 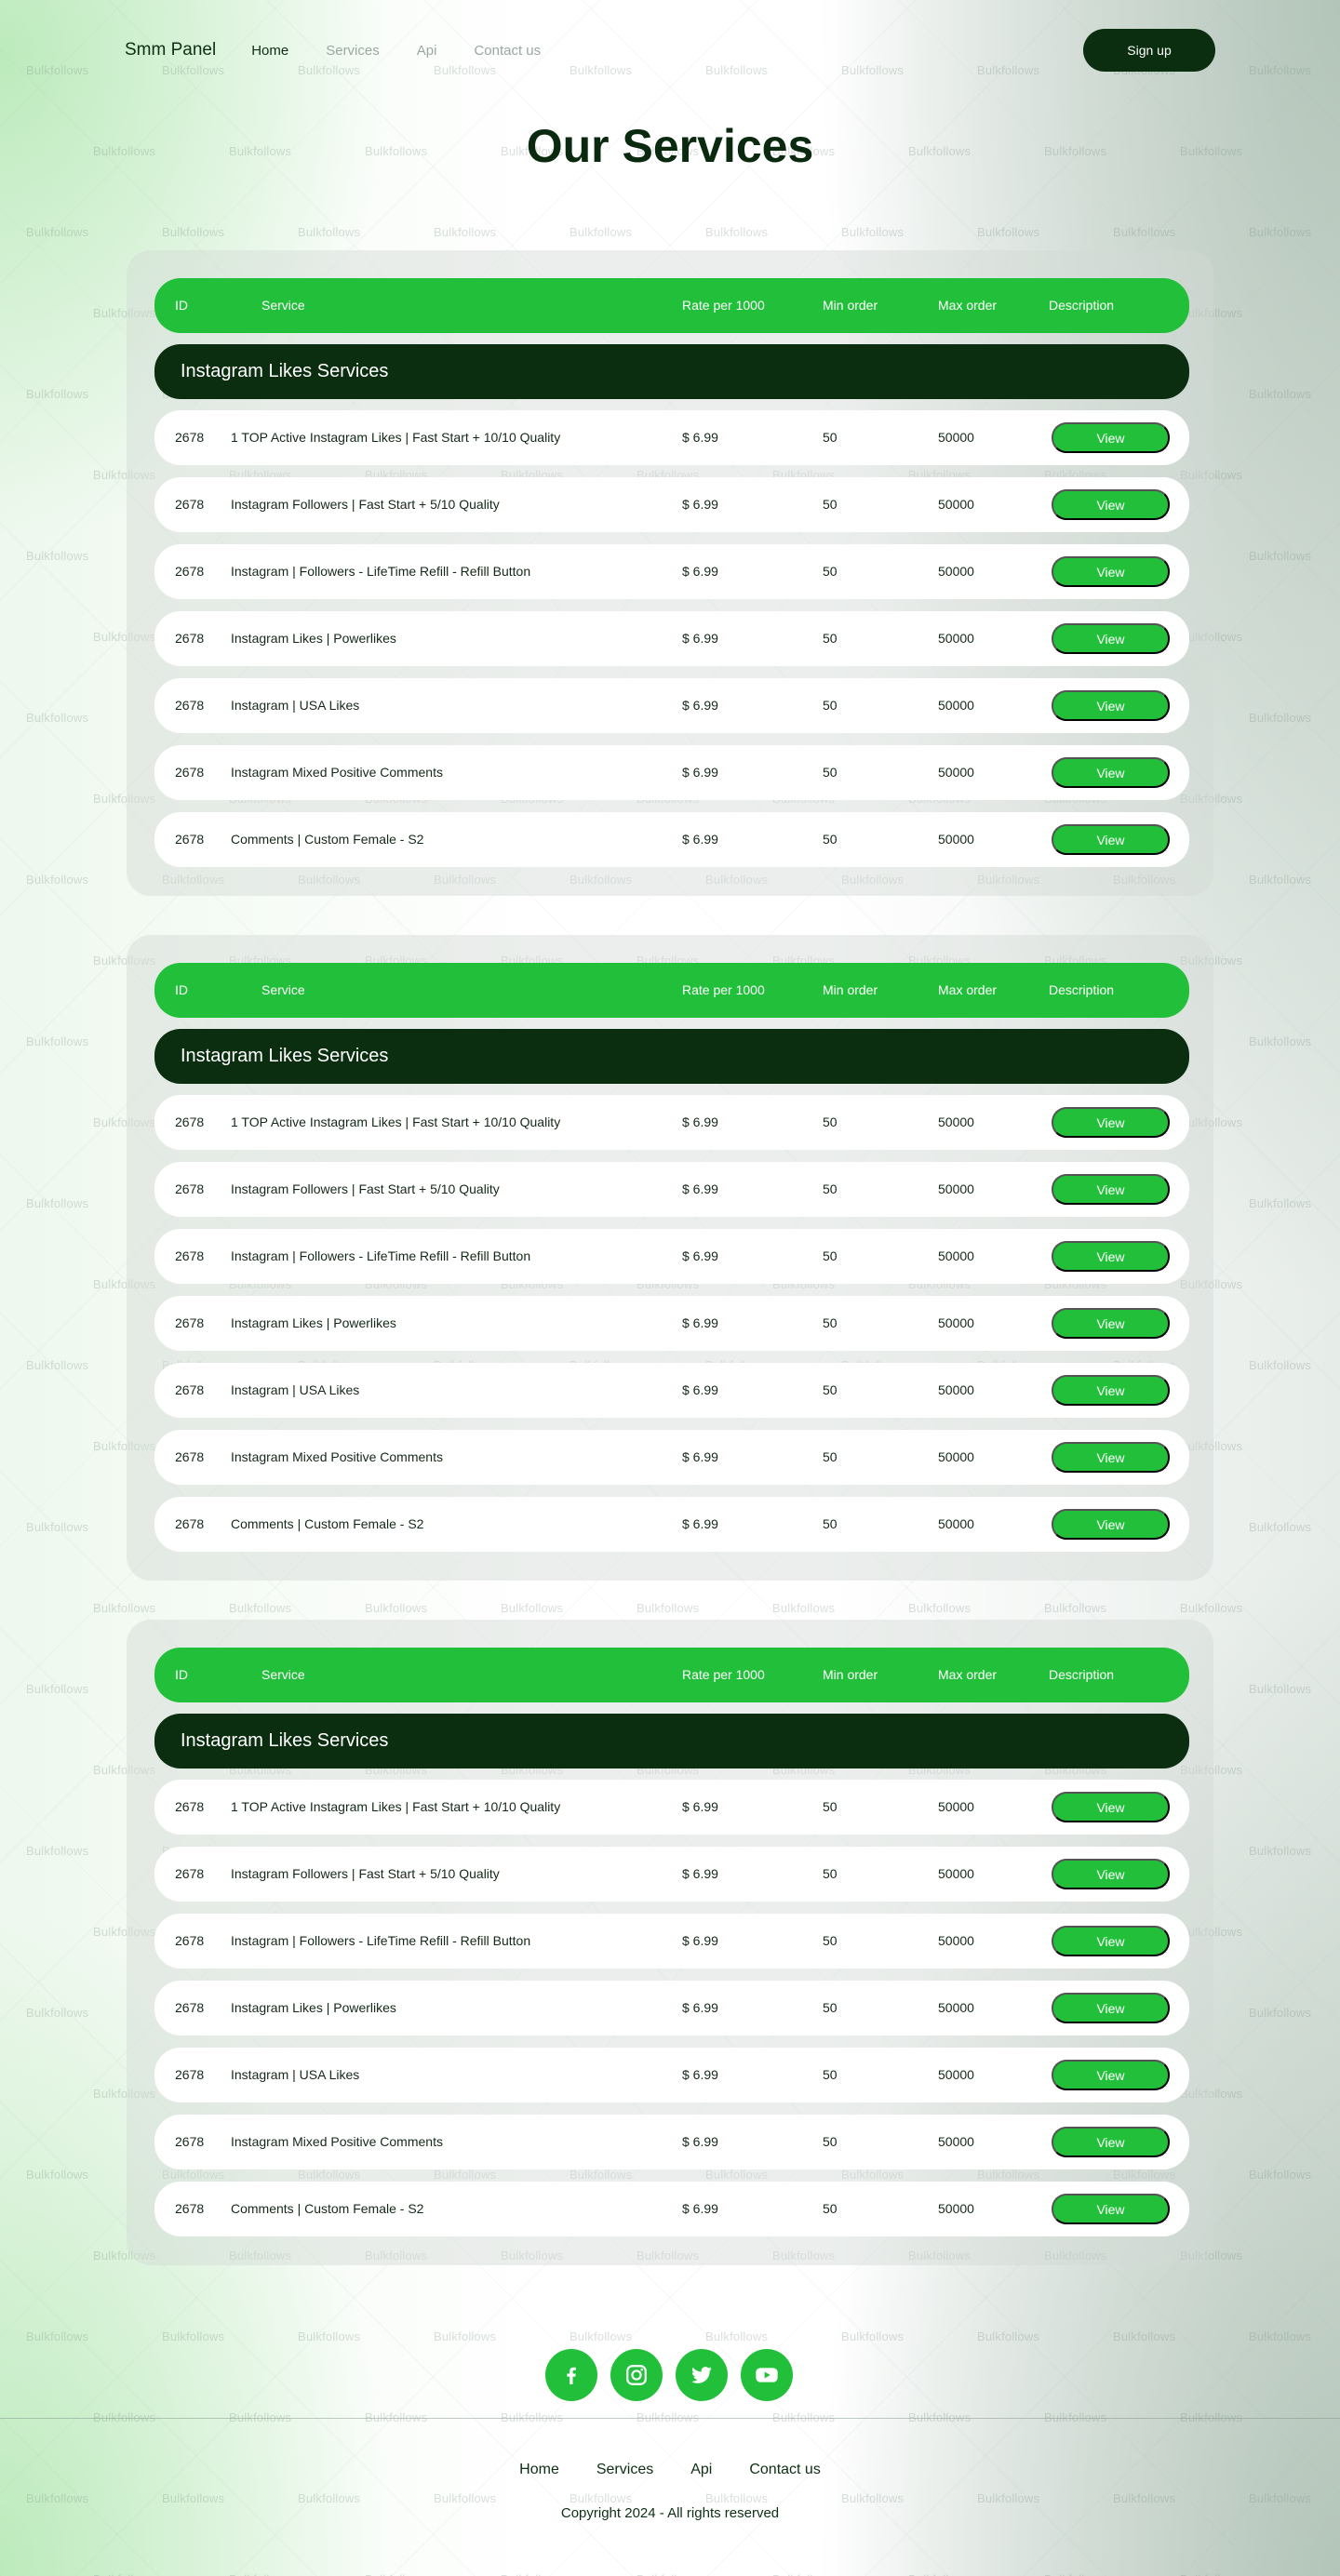 I want to click on row-service-name: Comments | Custom Female - S2, so click(x=327, y=839).